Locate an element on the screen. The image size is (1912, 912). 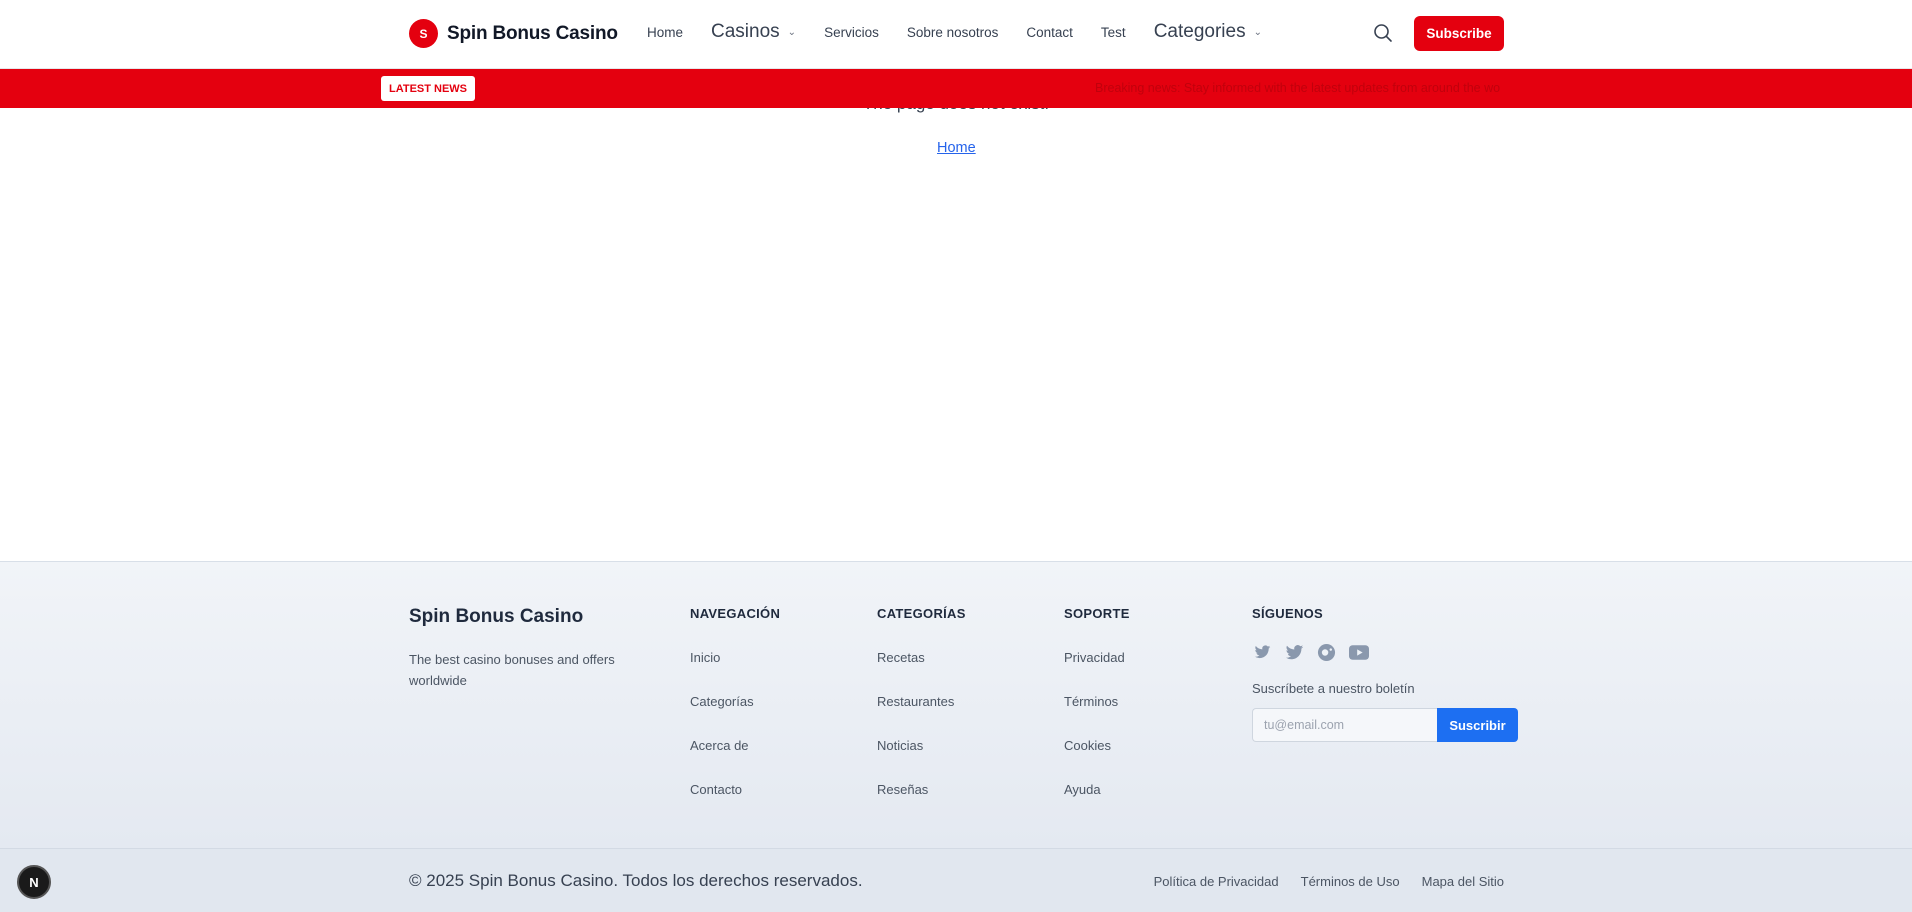
footer-link-terminos: Términos is located at coordinates (1097, 703).